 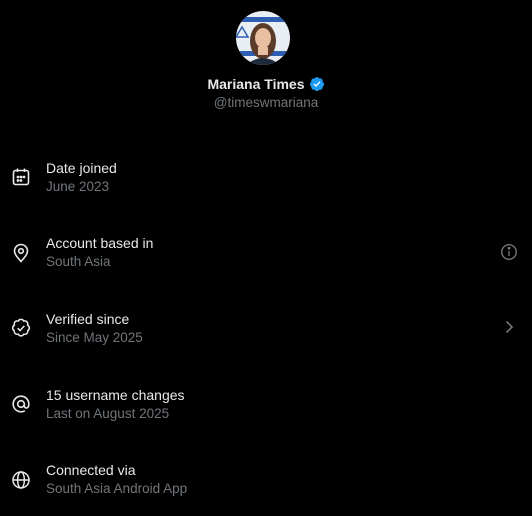 What do you see at coordinates (266, 488) in the screenshot?
I see `row-connected-via: Connected via South Asia Android App` at bounding box center [266, 488].